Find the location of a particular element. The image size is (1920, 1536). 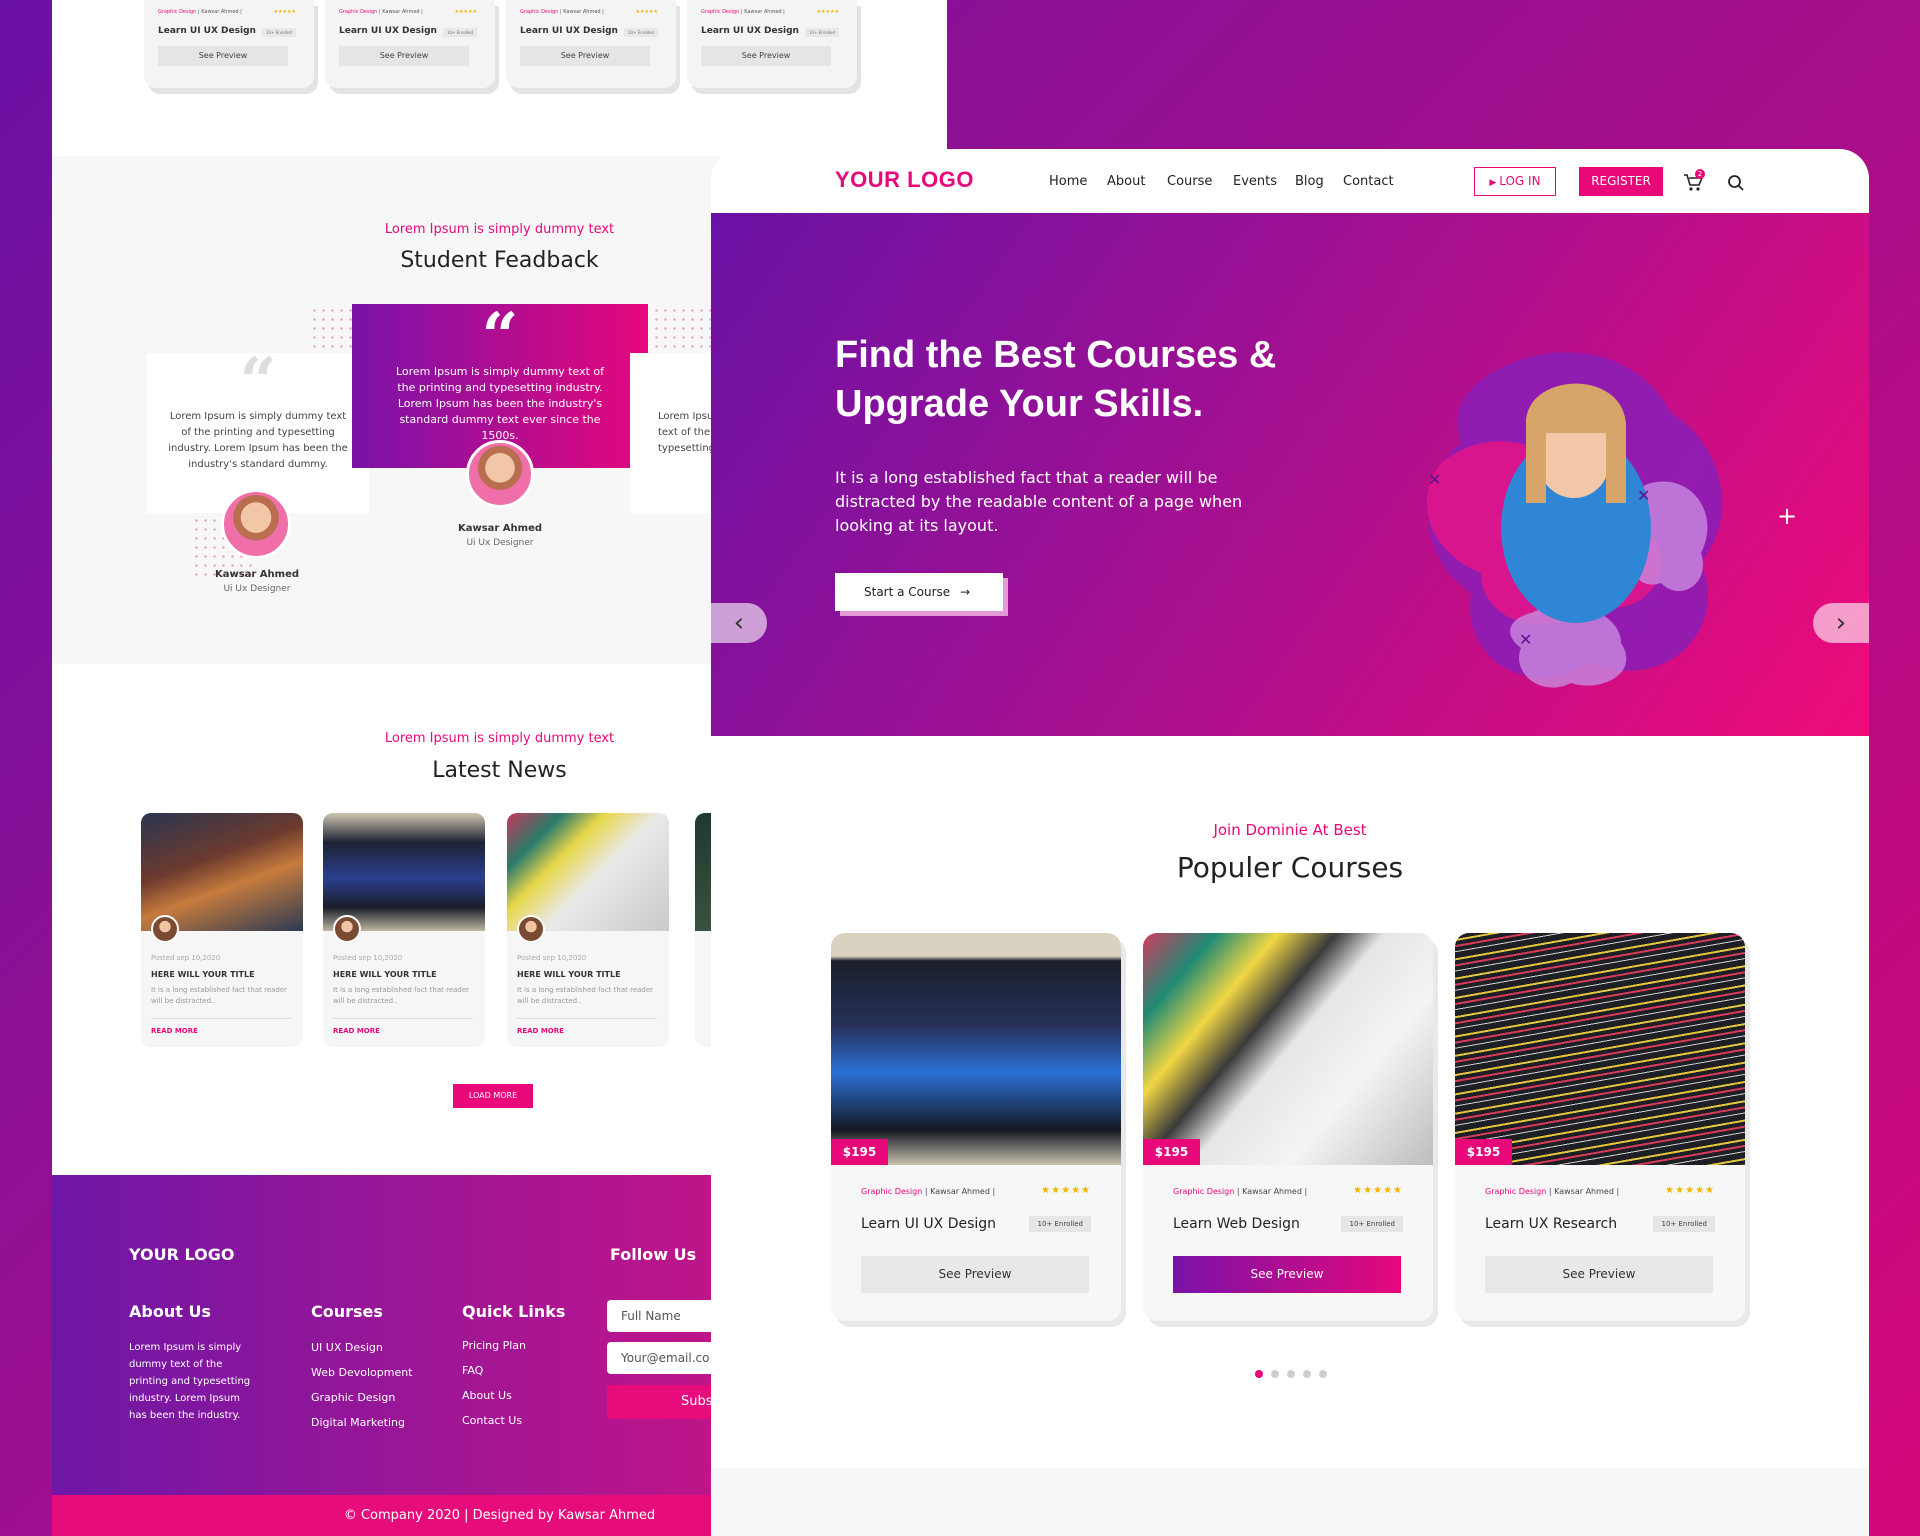

reviewer-role: Ui Ux Designer is located at coordinates (257, 589).